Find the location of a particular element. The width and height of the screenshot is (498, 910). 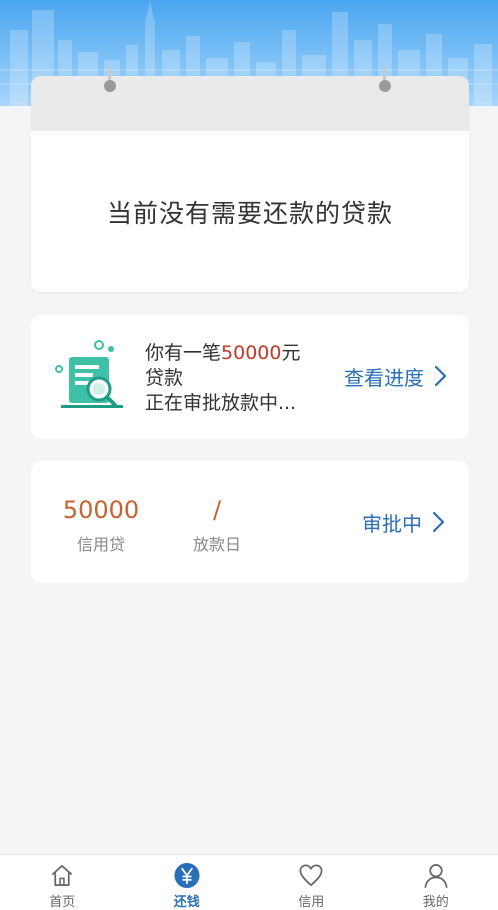

loan-line1-prefix: 你有一笔 is located at coordinates (183, 353).